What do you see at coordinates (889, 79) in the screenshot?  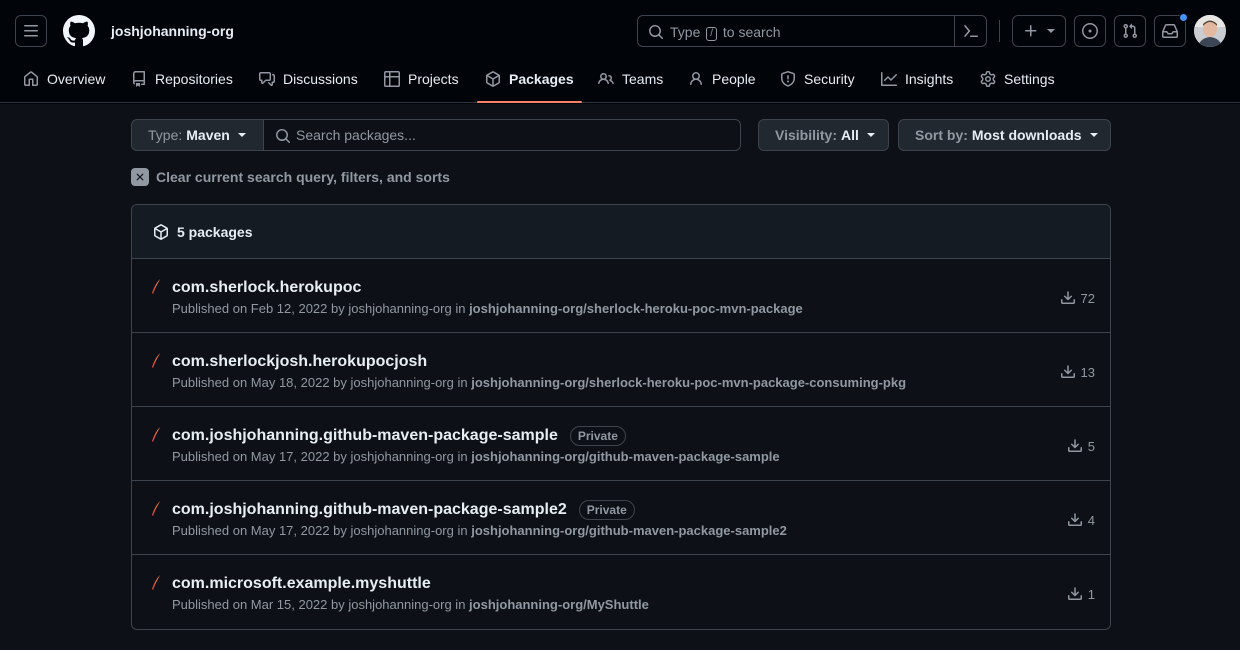 I see `graph-icon` at bounding box center [889, 79].